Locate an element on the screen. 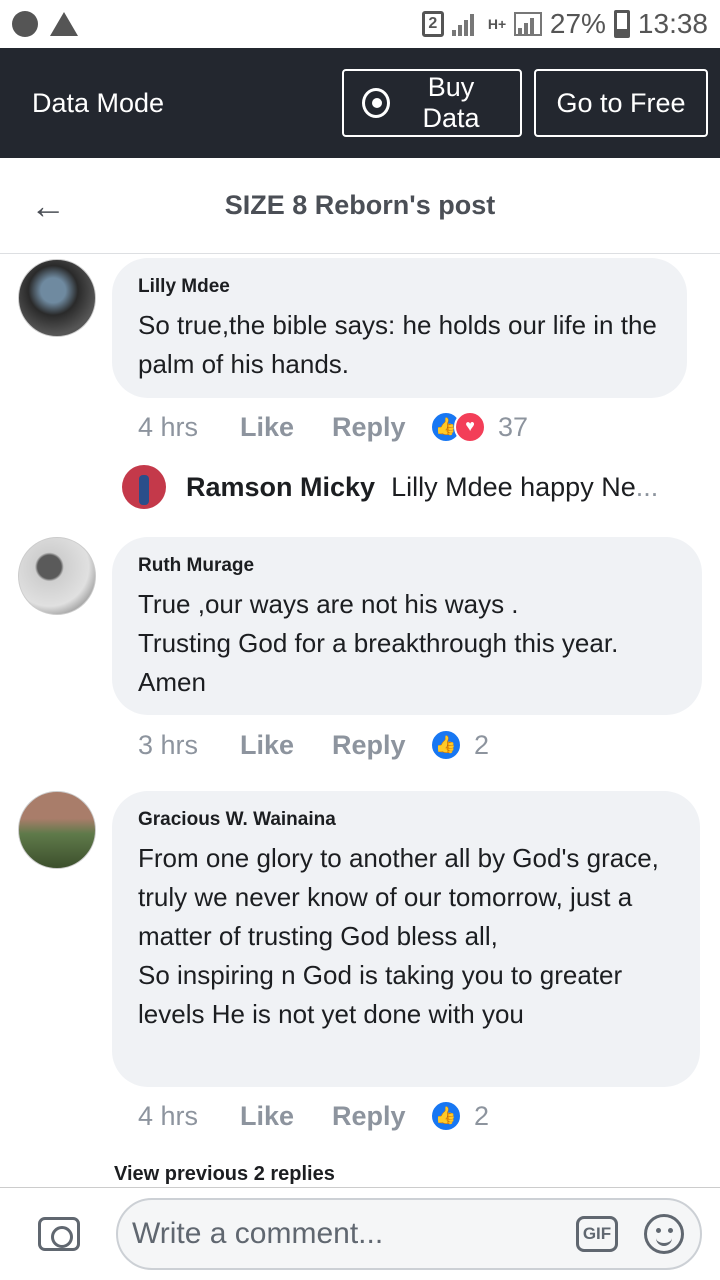 The height and width of the screenshot is (1280, 720). reaction-summary: 👍 ♥ 37 is located at coordinates (479, 427).